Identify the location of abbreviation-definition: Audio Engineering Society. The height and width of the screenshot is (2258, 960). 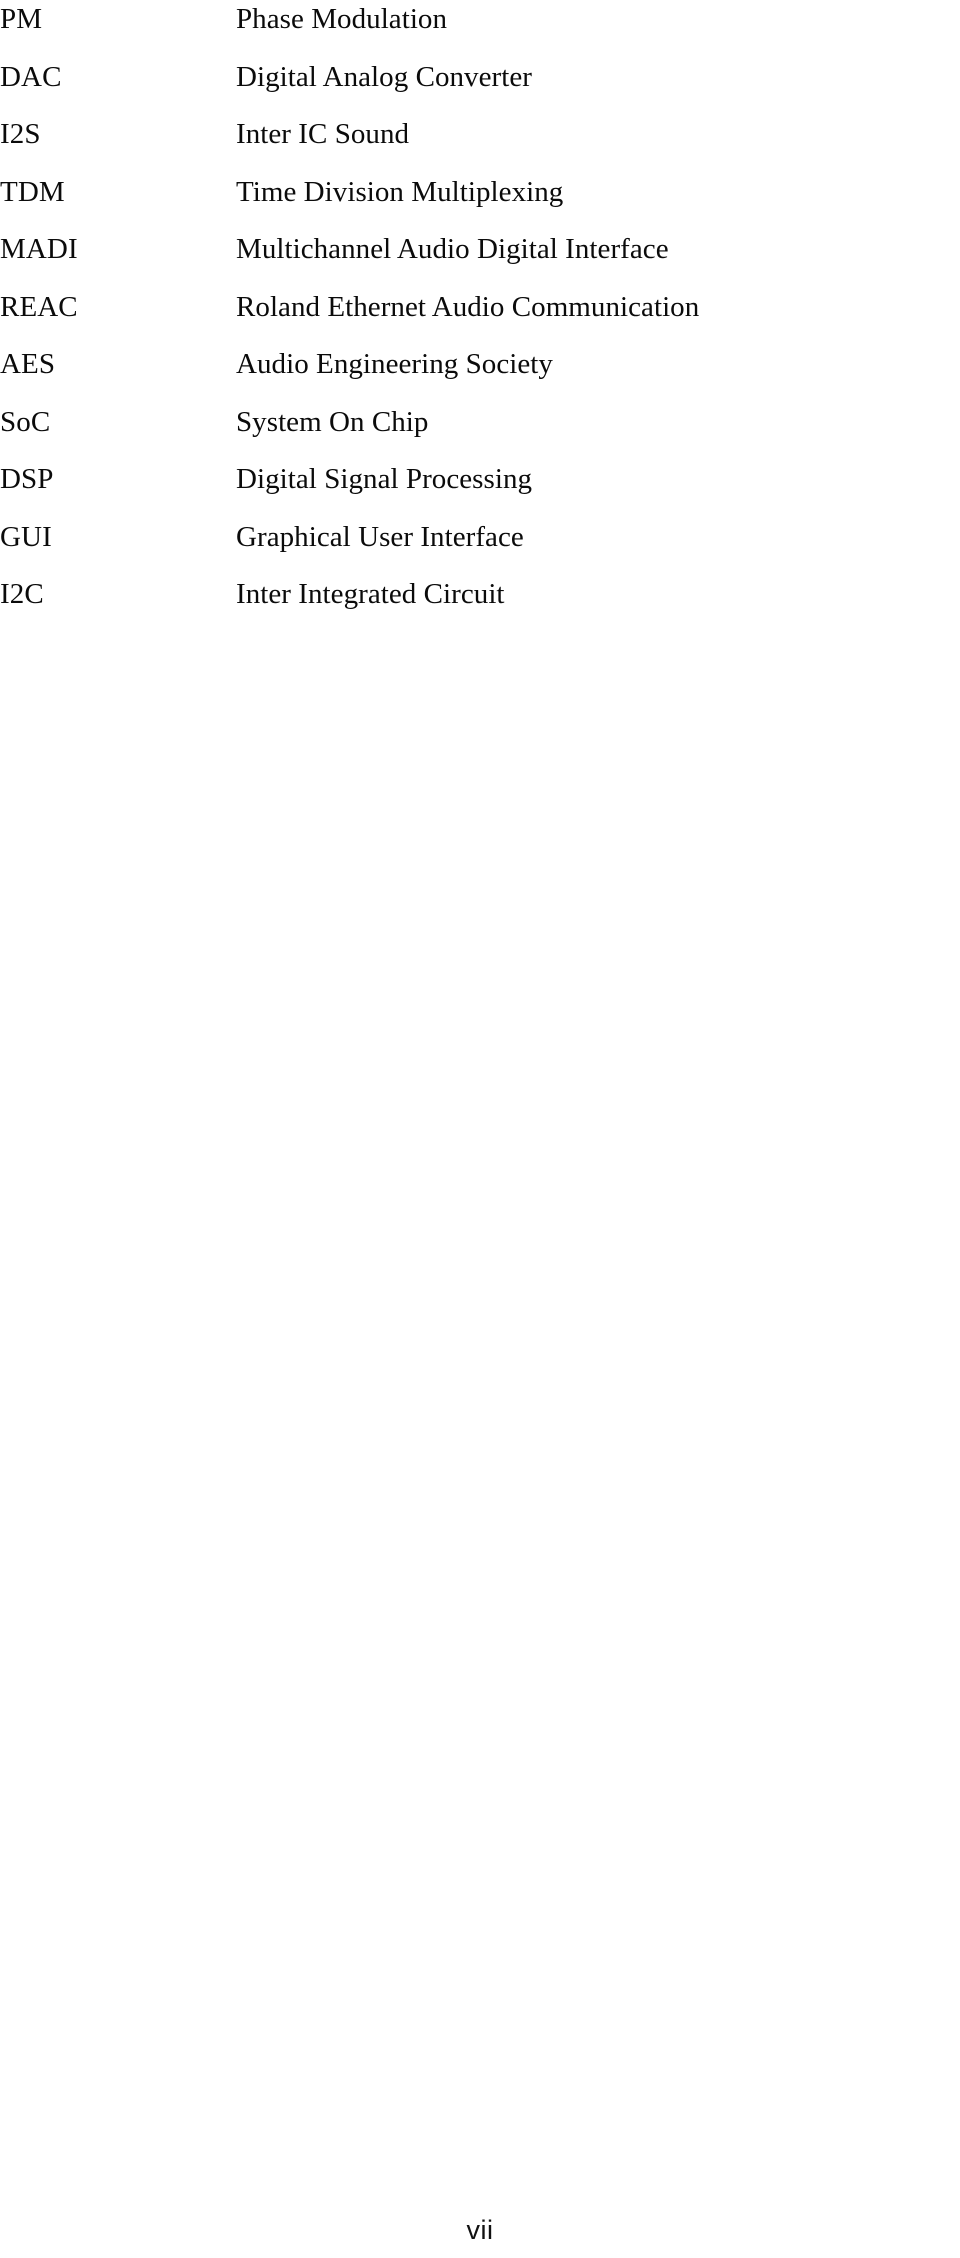
(394, 364).